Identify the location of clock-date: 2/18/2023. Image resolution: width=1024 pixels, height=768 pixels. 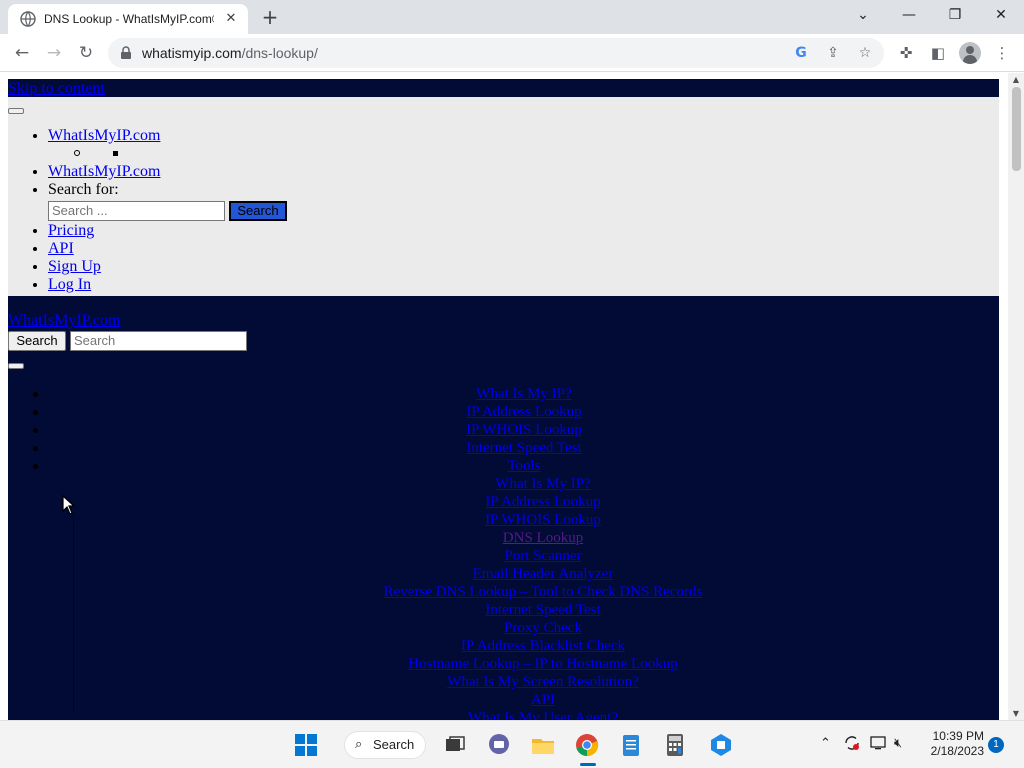
(957, 751).